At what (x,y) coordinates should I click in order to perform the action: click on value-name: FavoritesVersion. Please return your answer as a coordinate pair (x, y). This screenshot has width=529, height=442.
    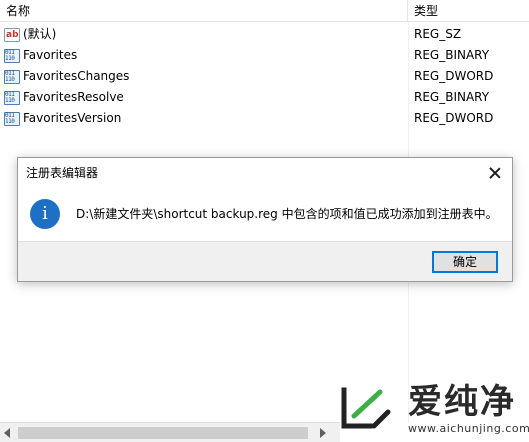
    Looking at the image, I should click on (72, 118).